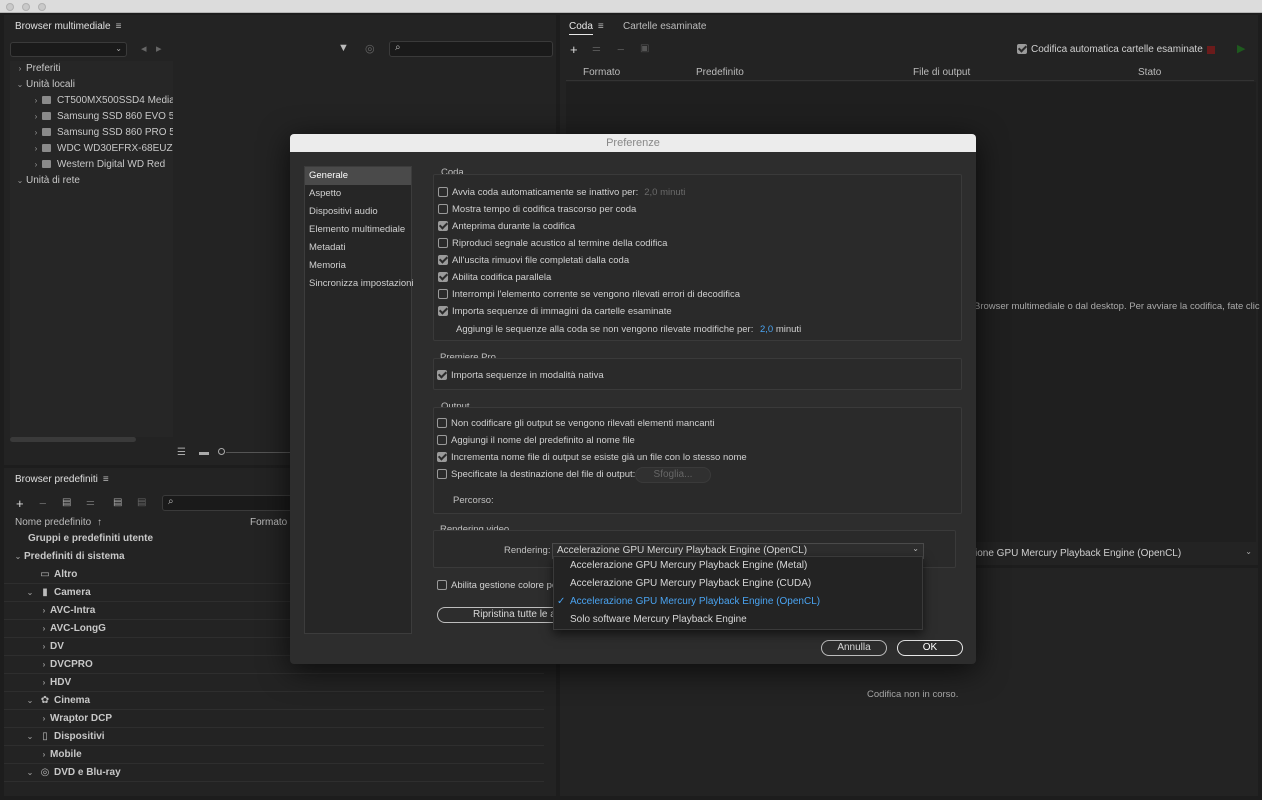 This screenshot has height=800, width=1262. What do you see at coordinates (91, 133) in the screenshot?
I see `tree-drive: ›Samsung SSD 860 PRO 512` at bounding box center [91, 133].